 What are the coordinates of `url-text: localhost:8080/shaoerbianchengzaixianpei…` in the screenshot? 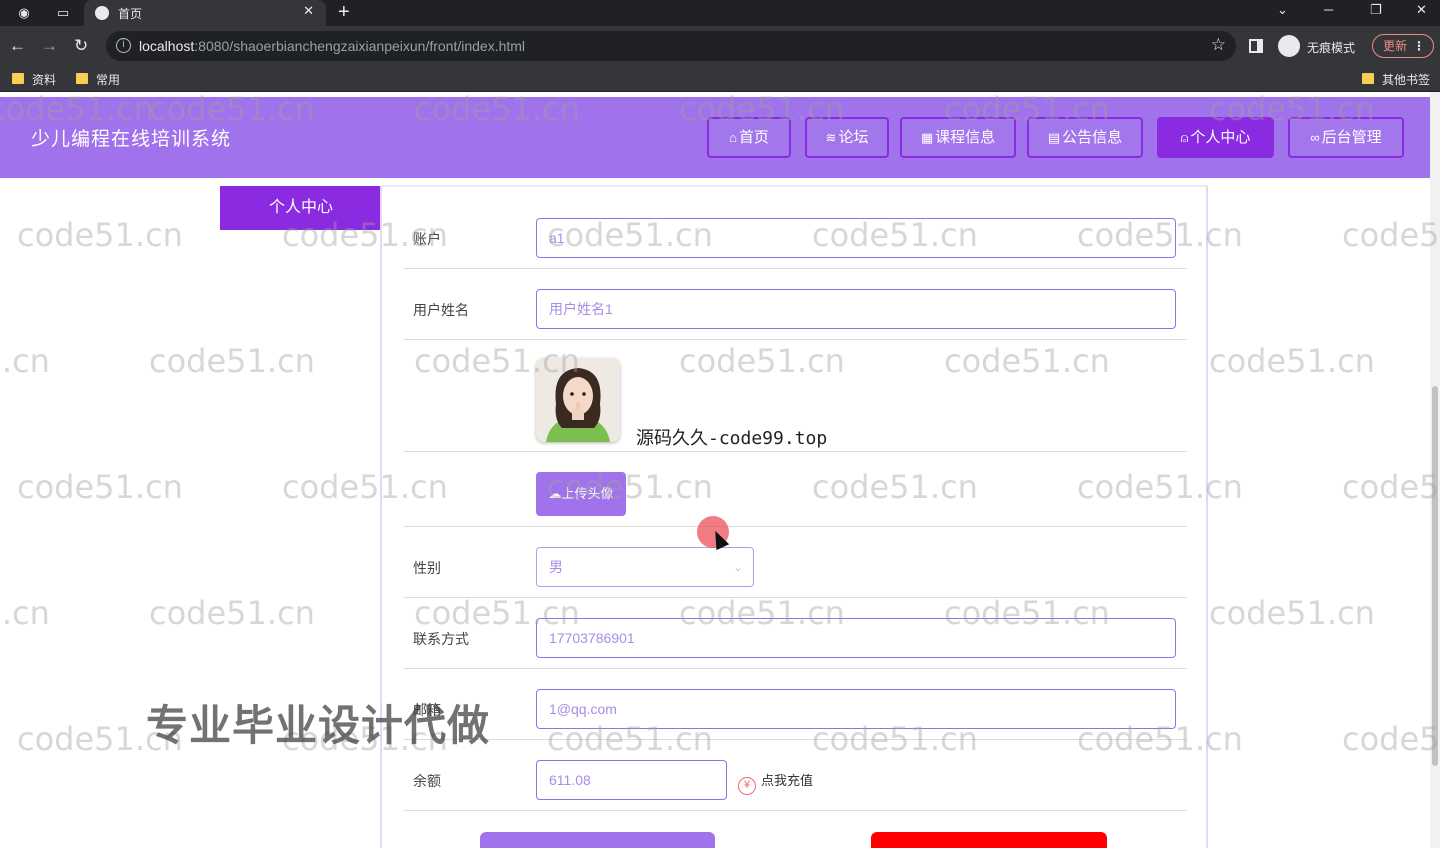 It's located at (332, 46).